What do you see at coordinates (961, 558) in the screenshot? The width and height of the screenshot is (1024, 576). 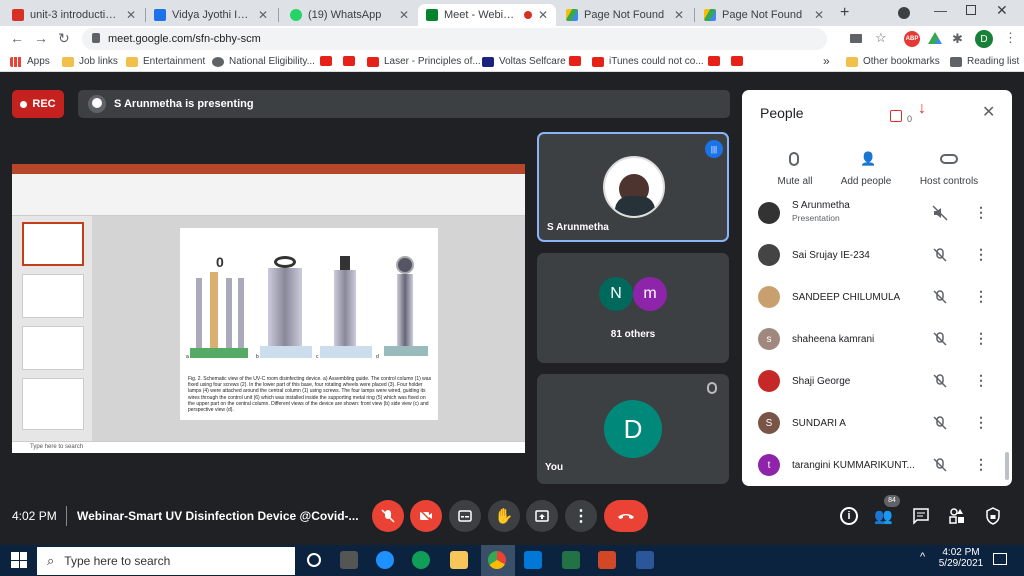 I see `taskbar-clock: 4:02 PM 5/29/2021` at bounding box center [961, 558].